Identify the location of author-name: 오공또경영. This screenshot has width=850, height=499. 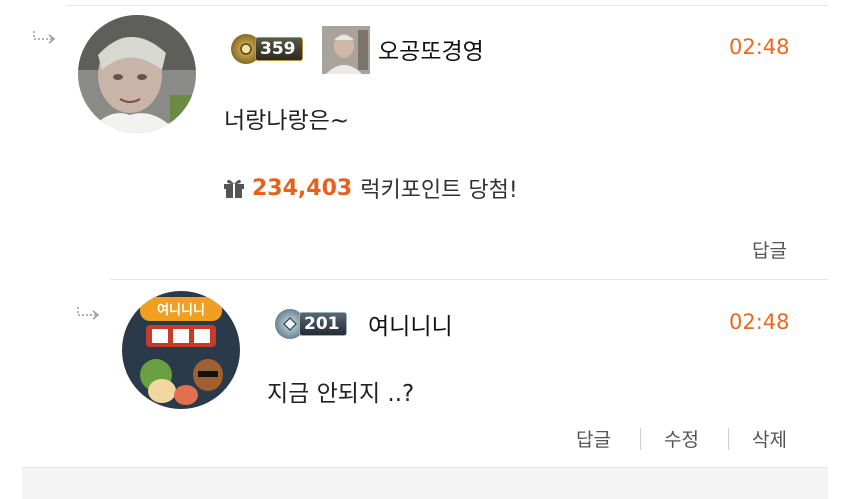
(431, 49).